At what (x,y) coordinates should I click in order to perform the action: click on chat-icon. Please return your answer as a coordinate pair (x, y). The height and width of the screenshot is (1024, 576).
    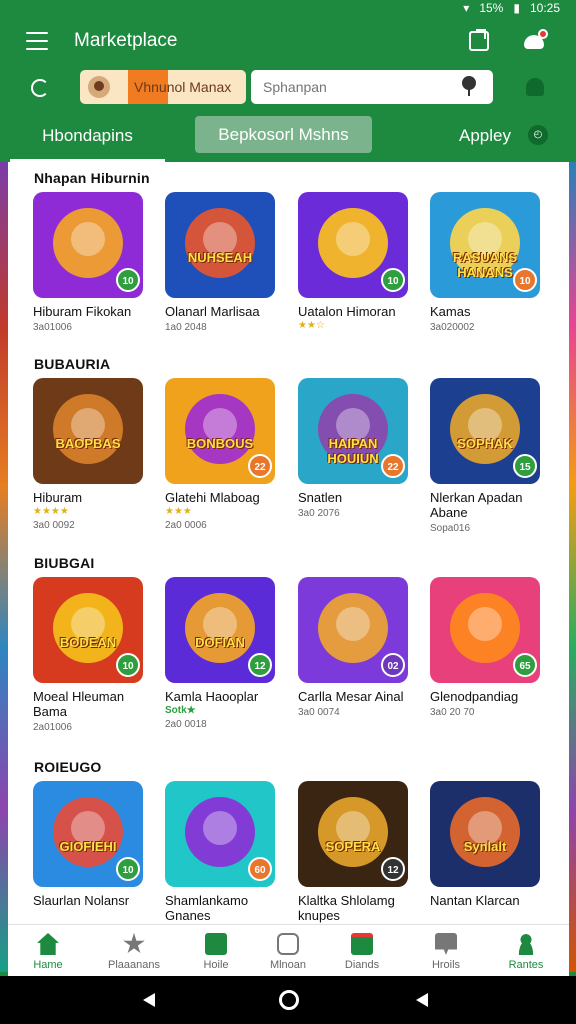
    Looking at the image, I should click on (446, 944).